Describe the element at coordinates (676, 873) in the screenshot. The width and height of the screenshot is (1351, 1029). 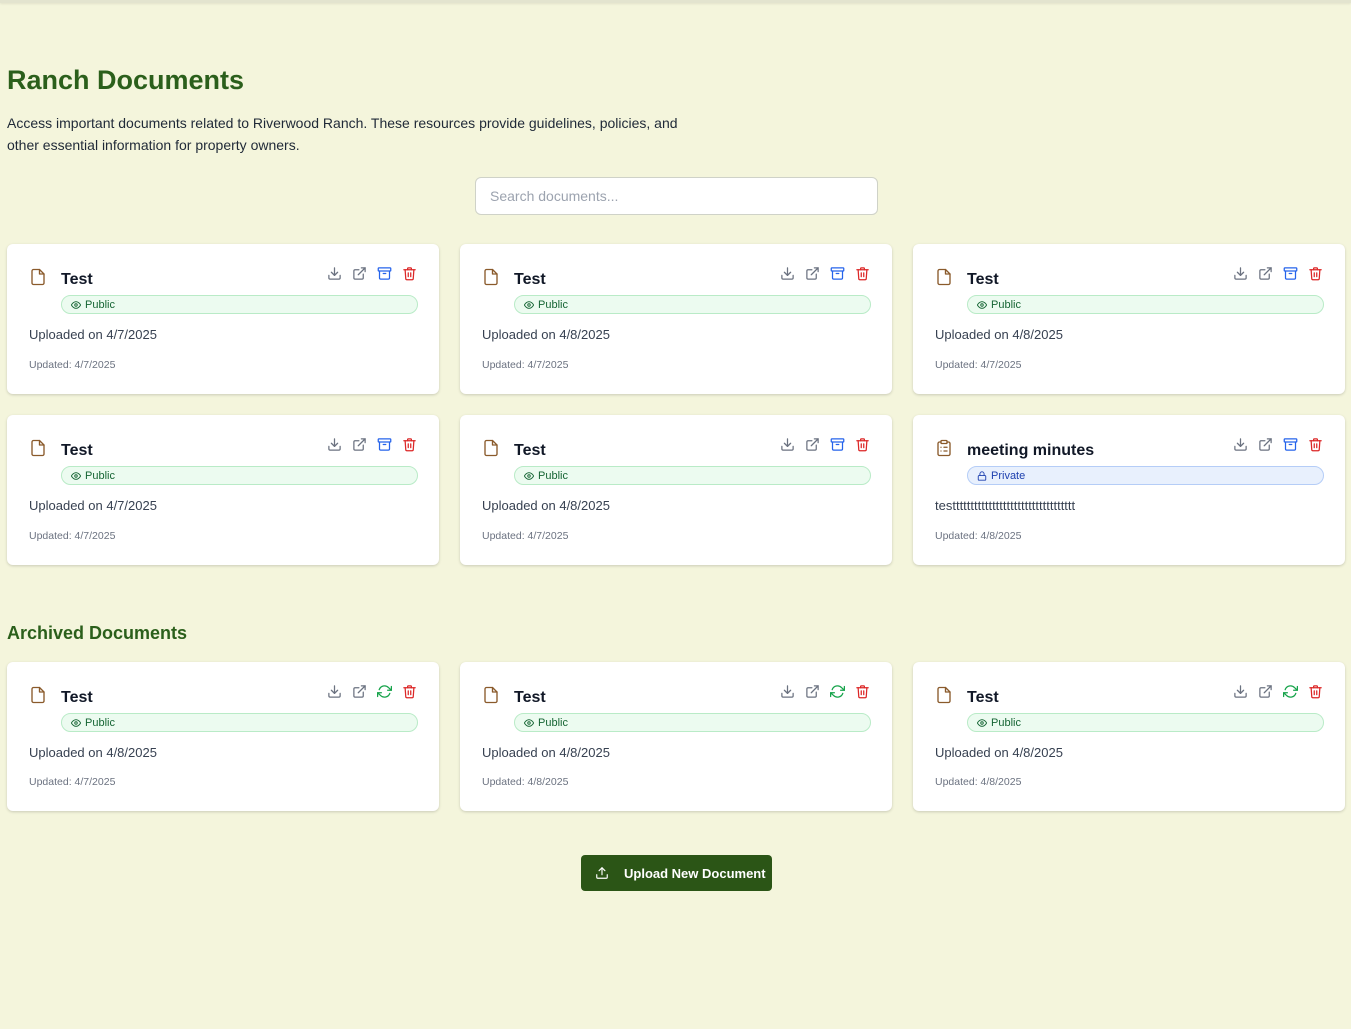
I see `upload-document-button: Upload New Document` at that location.